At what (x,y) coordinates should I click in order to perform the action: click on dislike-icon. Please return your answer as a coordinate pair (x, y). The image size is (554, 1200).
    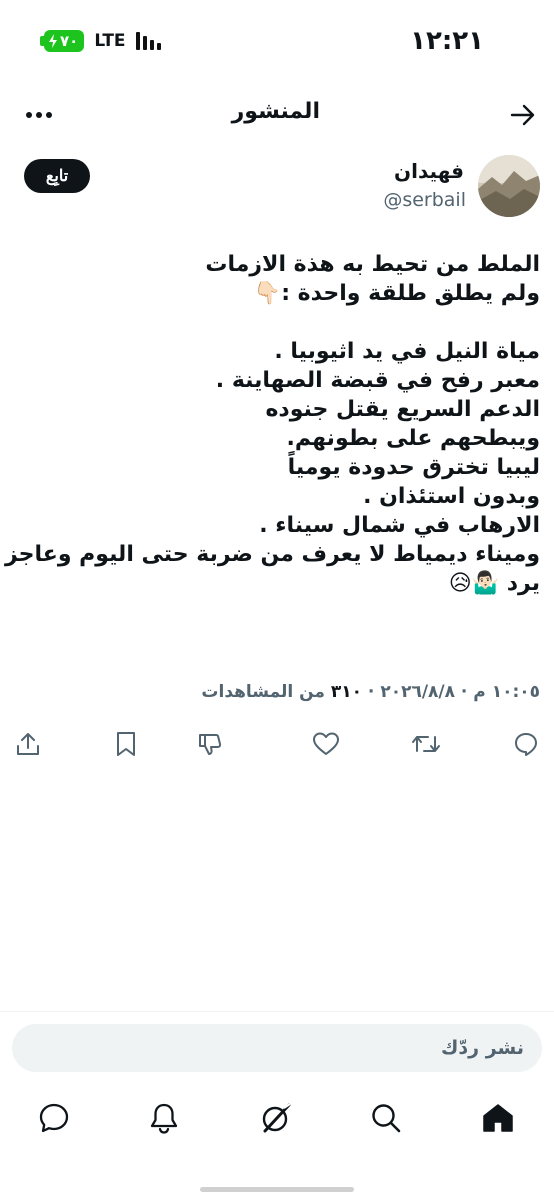
    Looking at the image, I should click on (210, 744).